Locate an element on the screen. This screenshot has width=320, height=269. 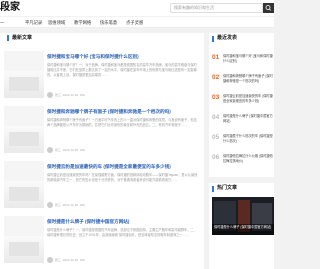
recent-item: 06 保时捷帕拉梅拉什么价格 (保时捷帕拉梅拉落地价) is located at coordinates (243, 160).